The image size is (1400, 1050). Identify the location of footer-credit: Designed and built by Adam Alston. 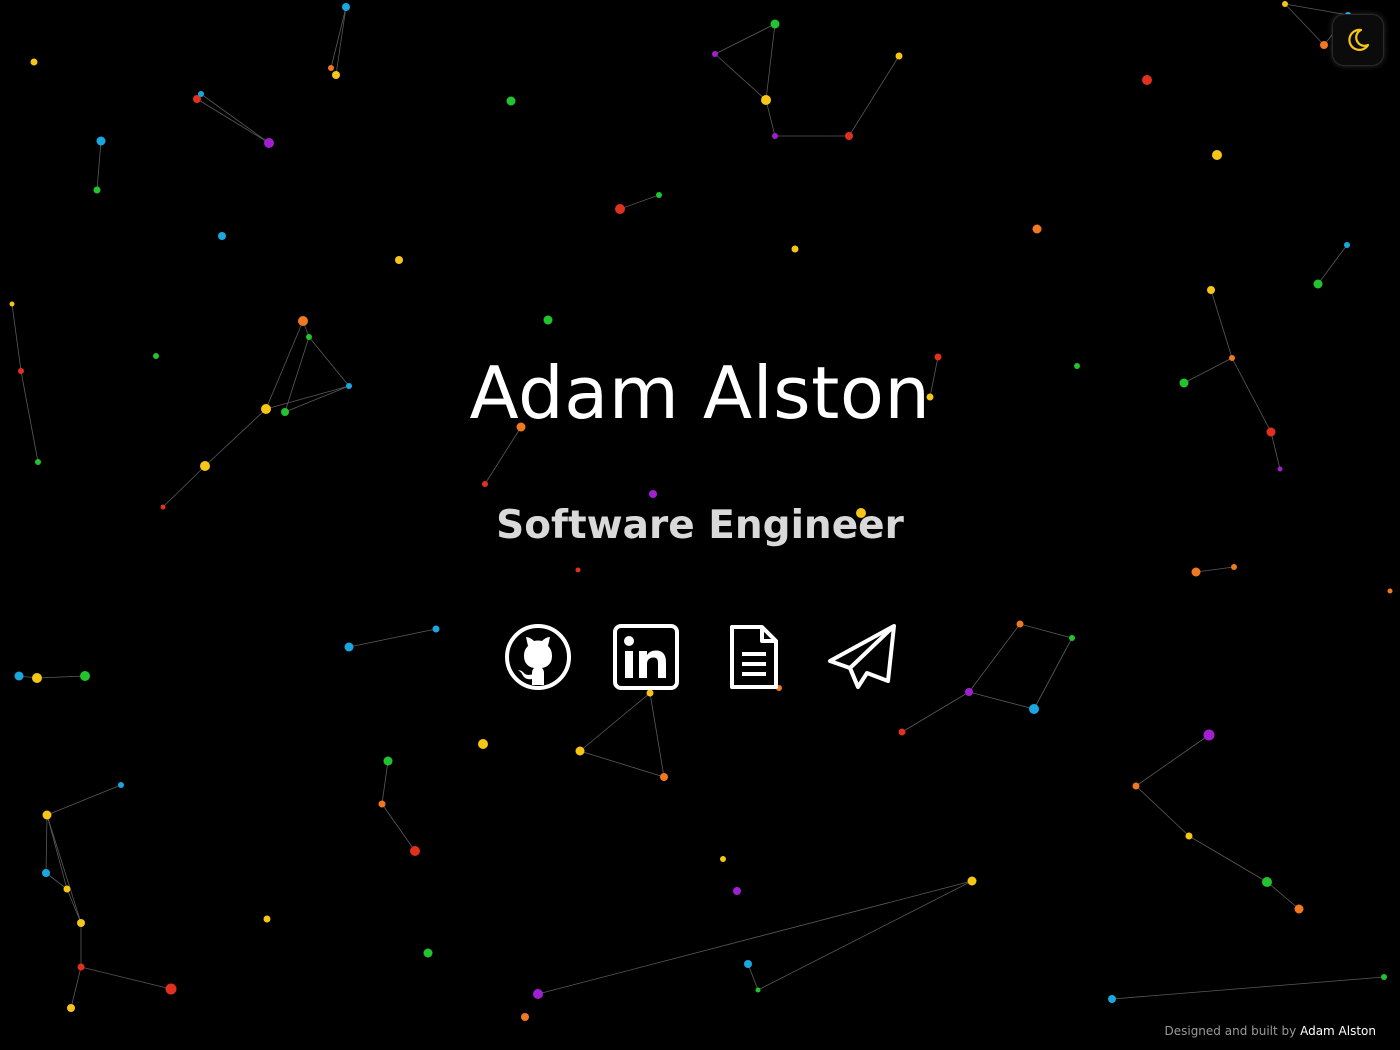
(1270, 1031).